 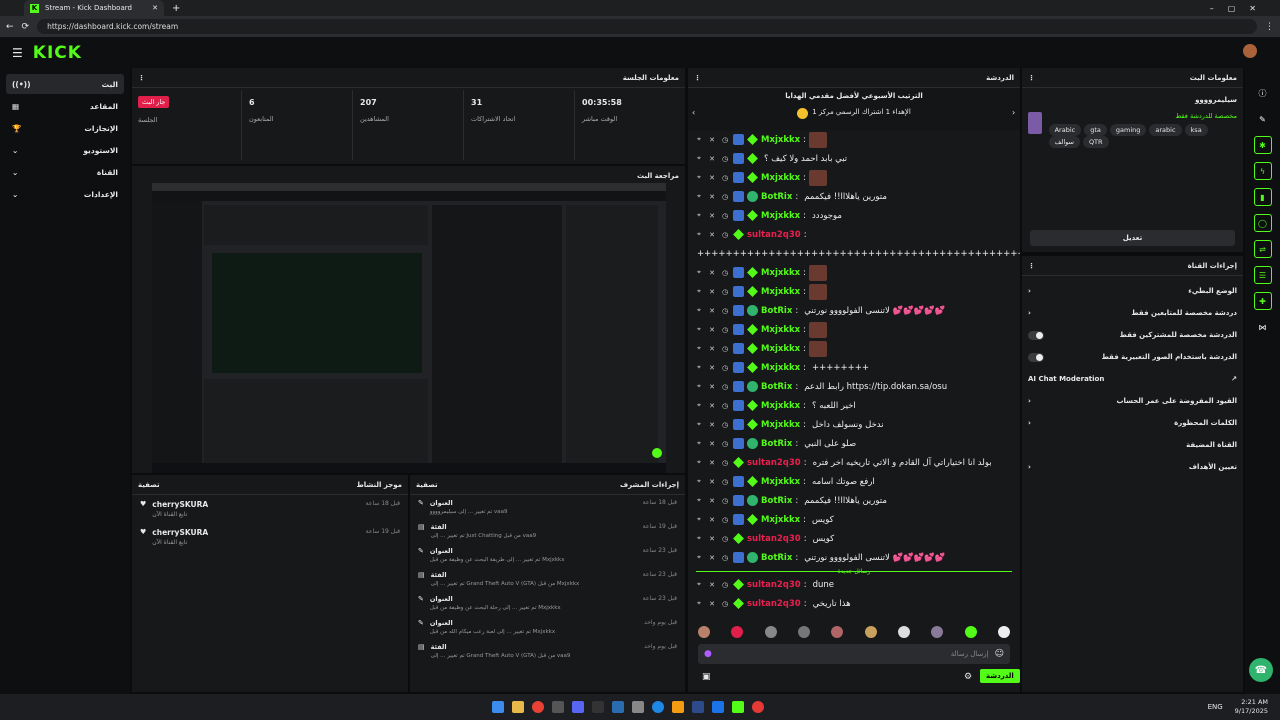 I want to click on file-explorer-icon, so click(x=518, y=707).